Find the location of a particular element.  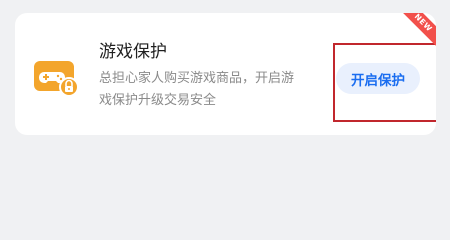

gamepad-lock-icon is located at coordinates (57, 79).